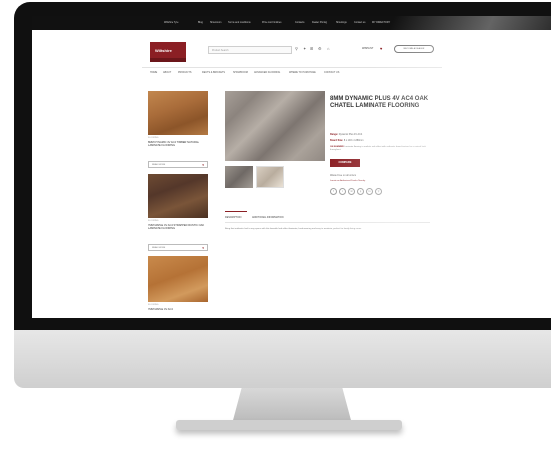  I want to click on nav-item-dects: DECTS & BRICKETS, so click(213, 72).